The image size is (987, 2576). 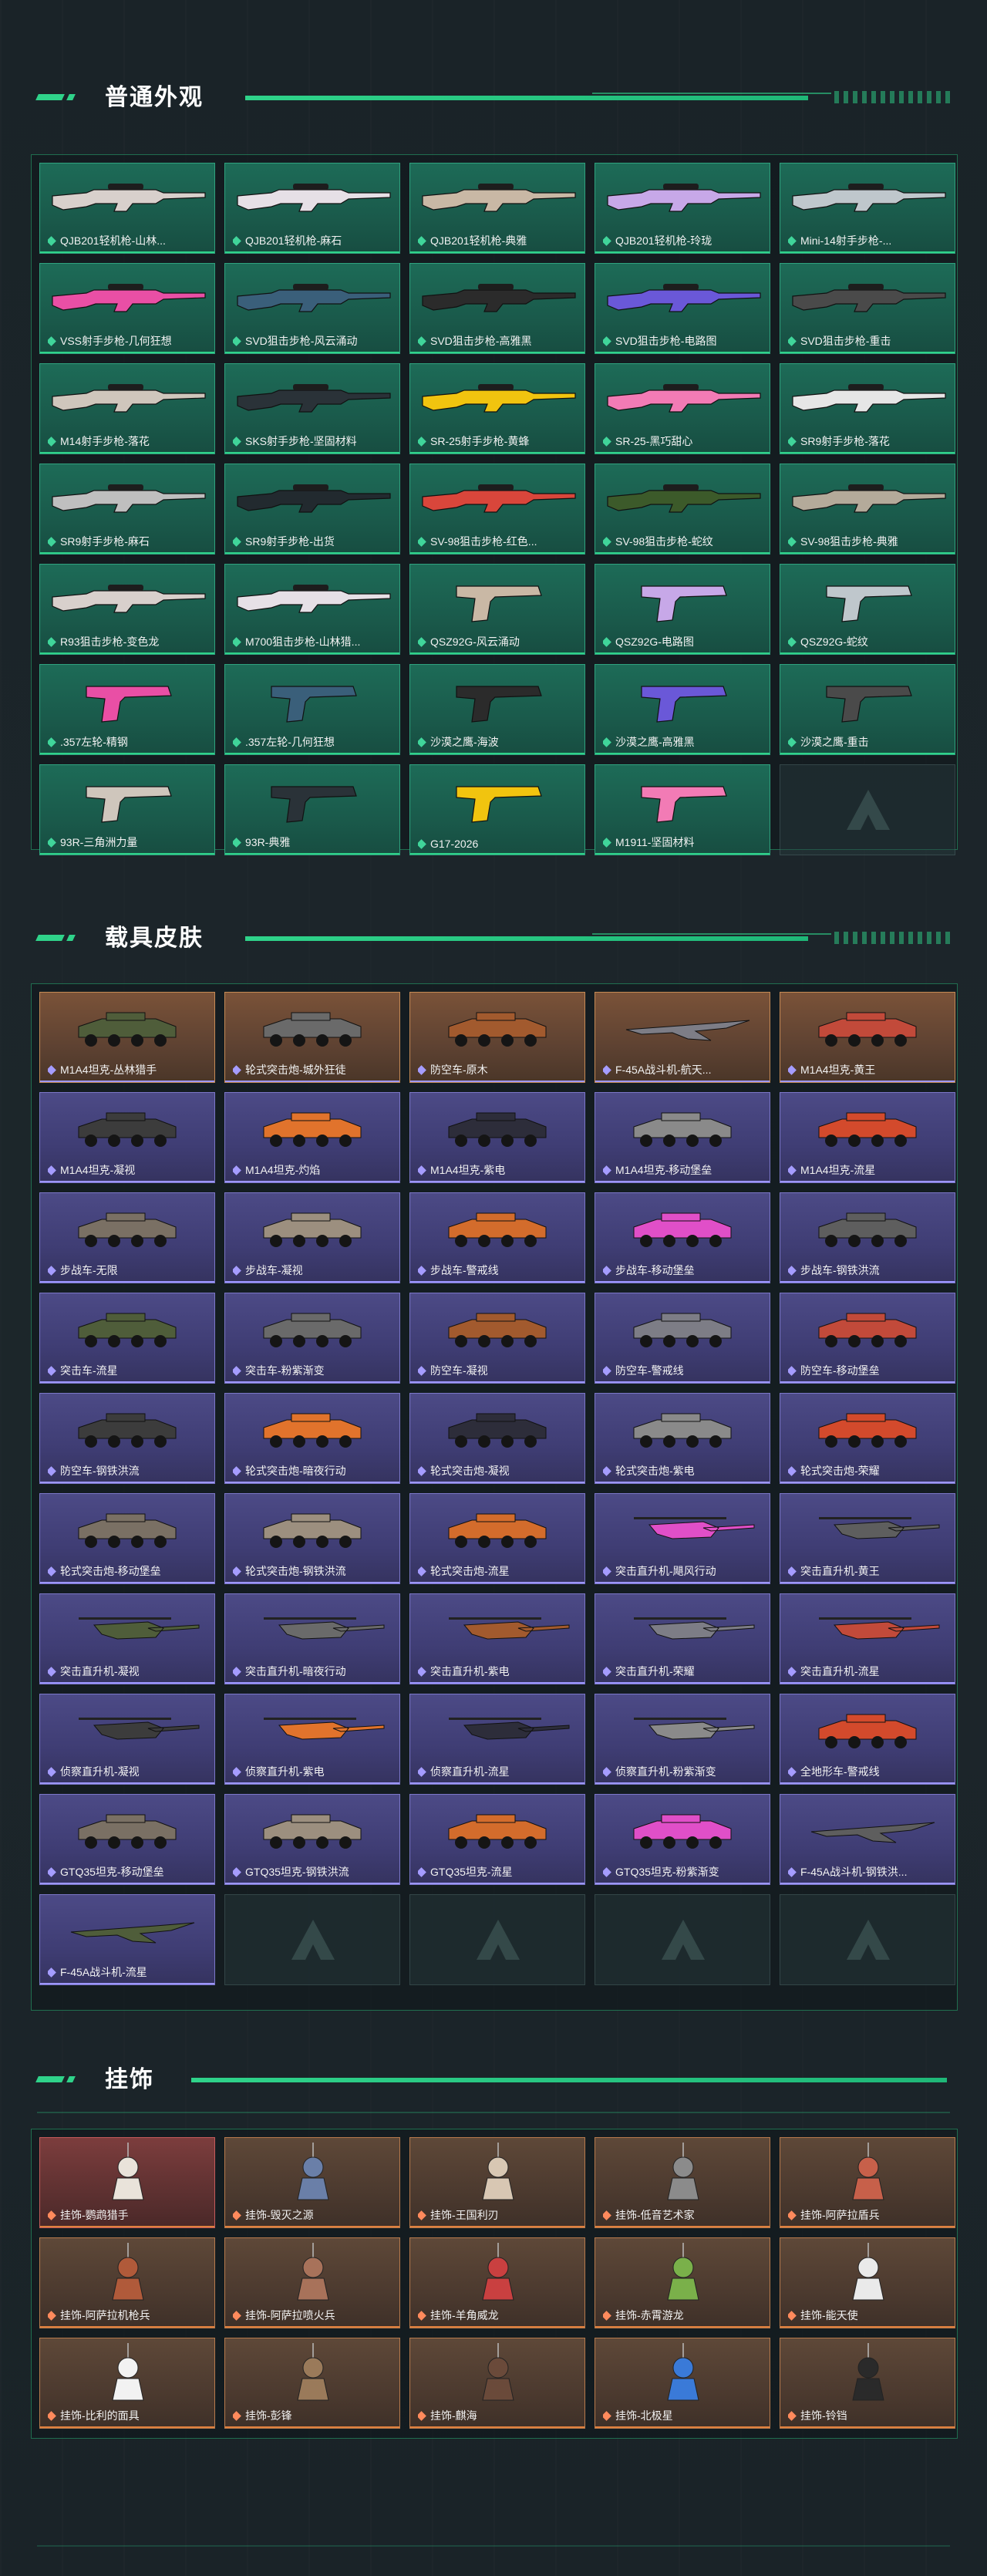 What do you see at coordinates (497, 1538) in the screenshot?
I see `vehicle-card: 轮式突击炮-流星` at bounding box center [497, 1538].